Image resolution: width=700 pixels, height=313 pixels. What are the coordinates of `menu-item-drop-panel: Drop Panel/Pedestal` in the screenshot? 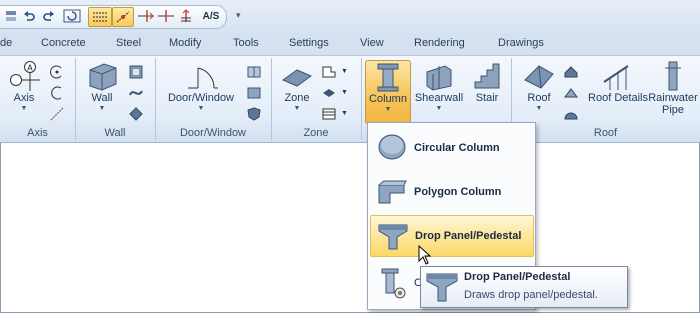 It's located at (452, 236).